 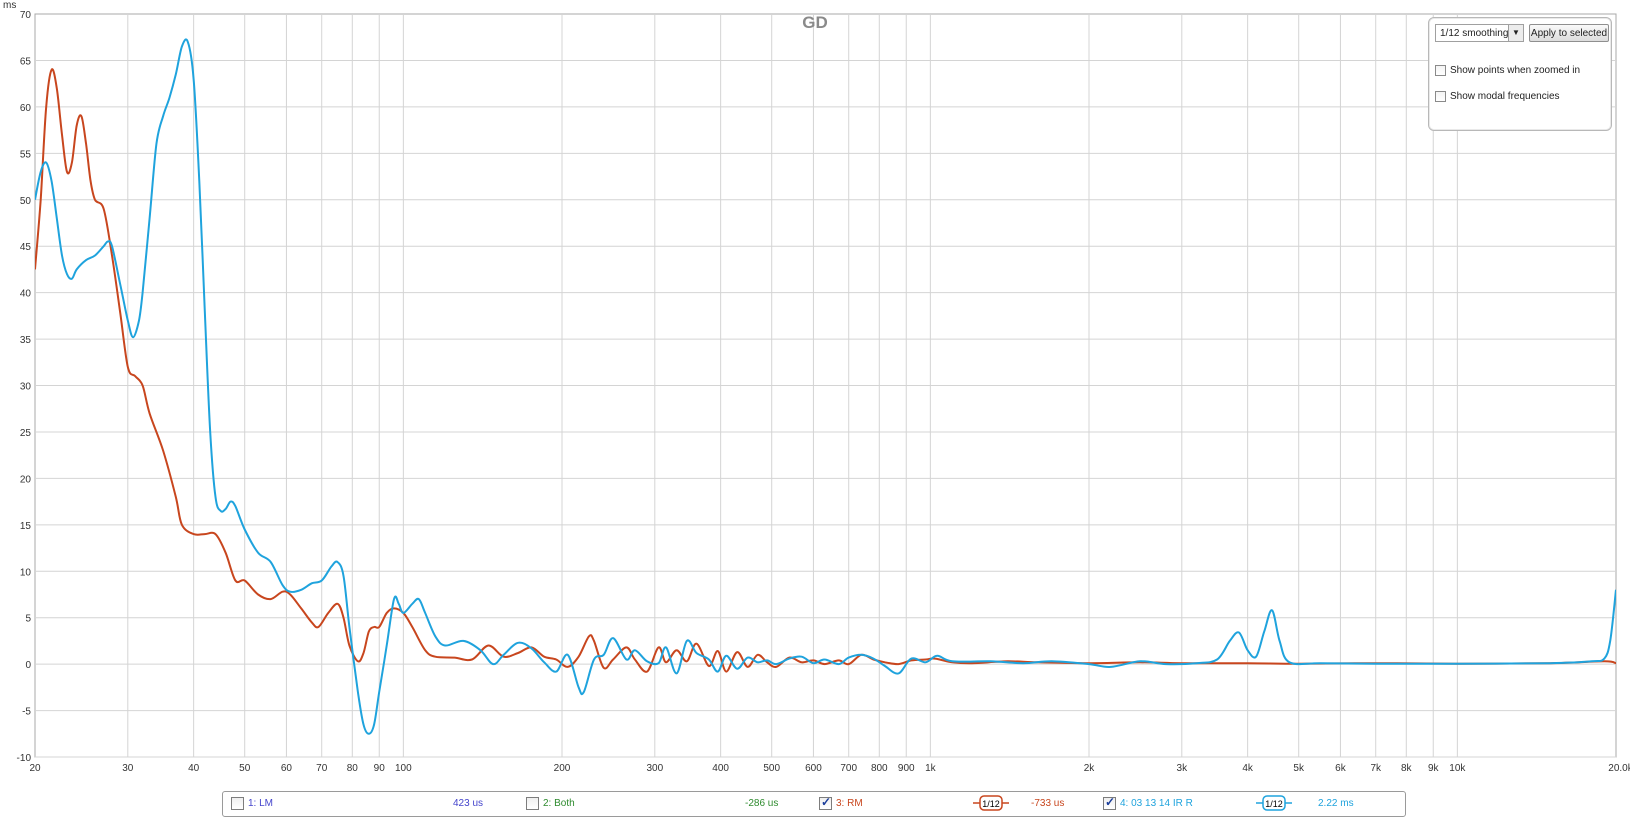 I want to click on y-tick-label: 25, so click(x=26, y=433).